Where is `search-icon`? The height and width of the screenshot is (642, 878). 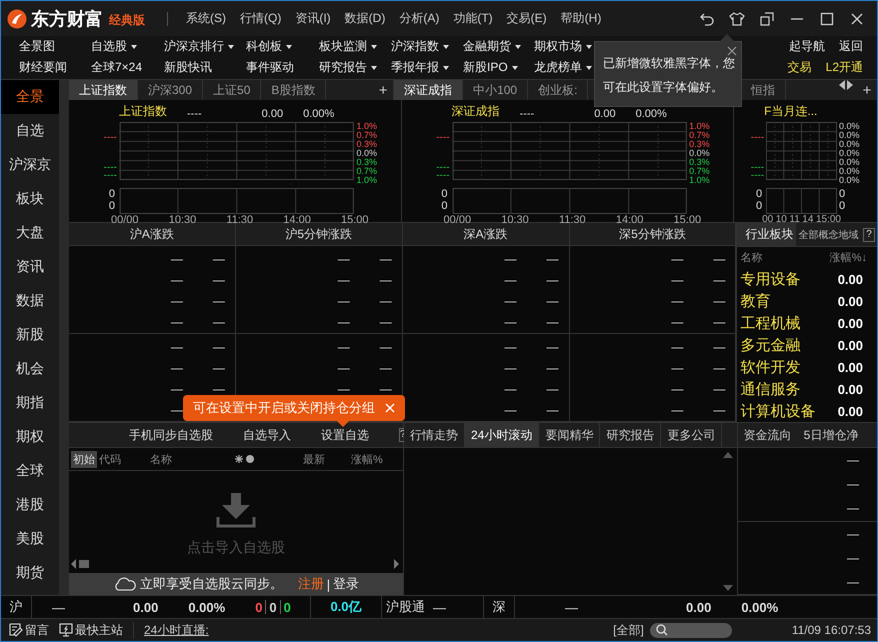 search-icon is located at coordinates (662, 630).